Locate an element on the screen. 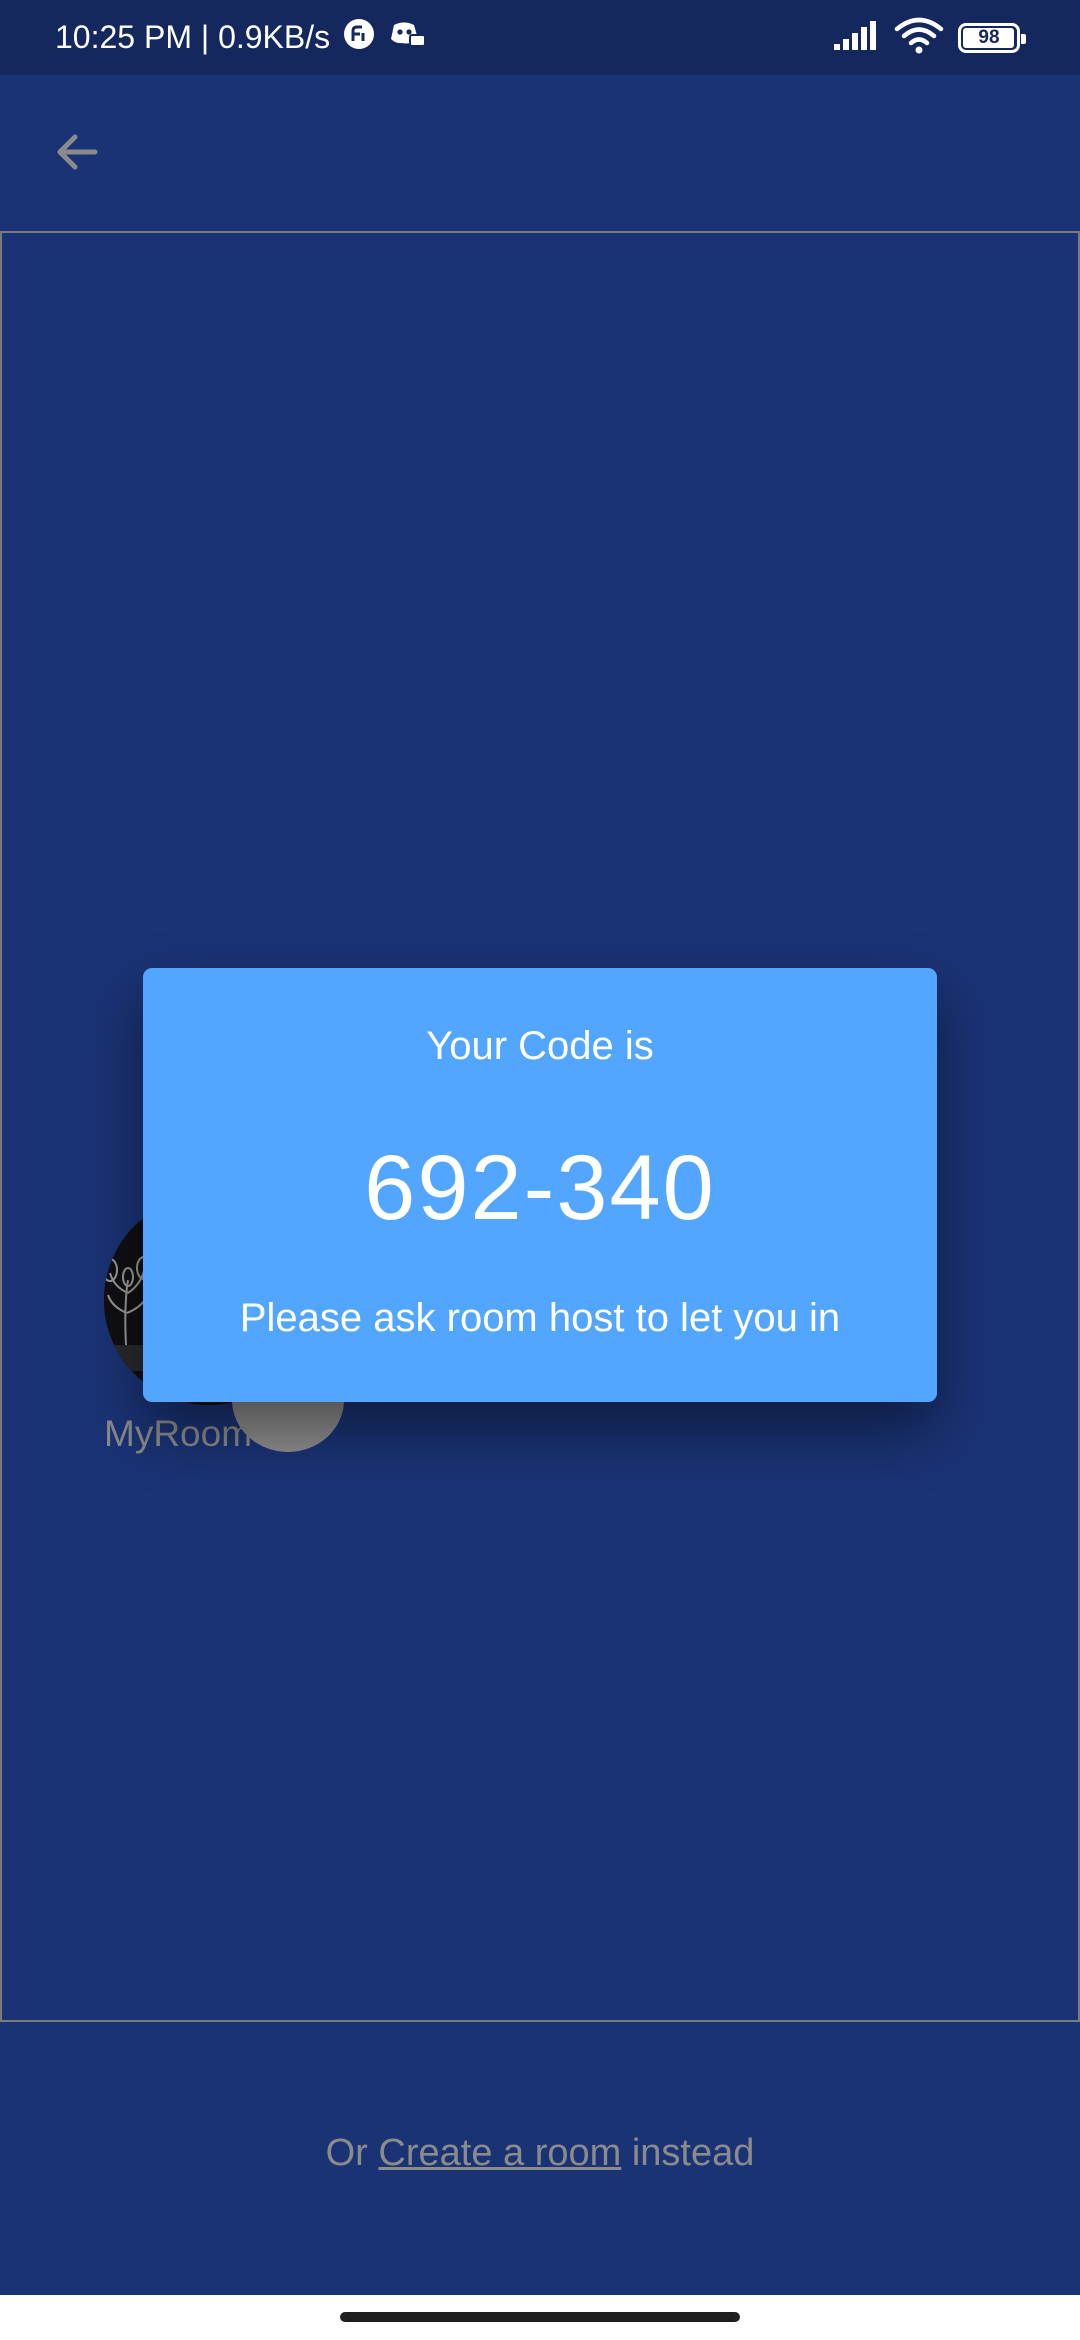 The height and width of the screenshot is (2340, 1080). app-bar is located at coordinates (540, 152).